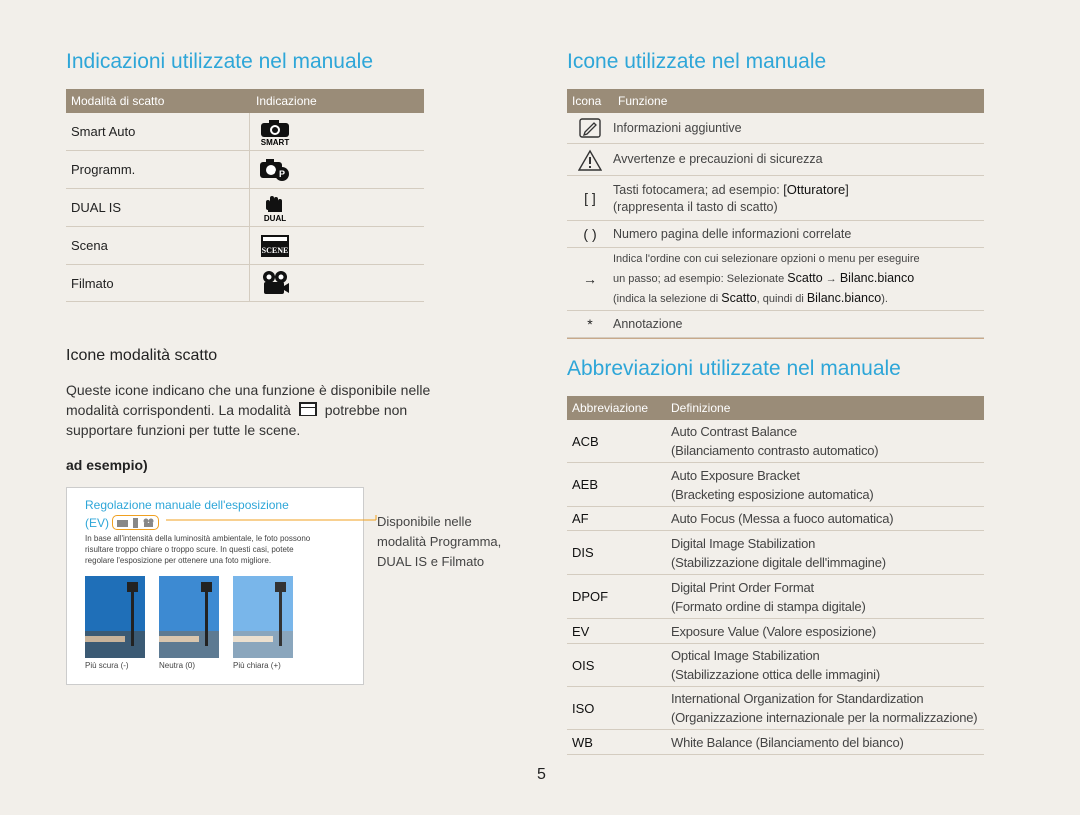 This screenshot has width=1080, height=815. I want to click on scene-mode-icon: SCENE, so click(274, 245).